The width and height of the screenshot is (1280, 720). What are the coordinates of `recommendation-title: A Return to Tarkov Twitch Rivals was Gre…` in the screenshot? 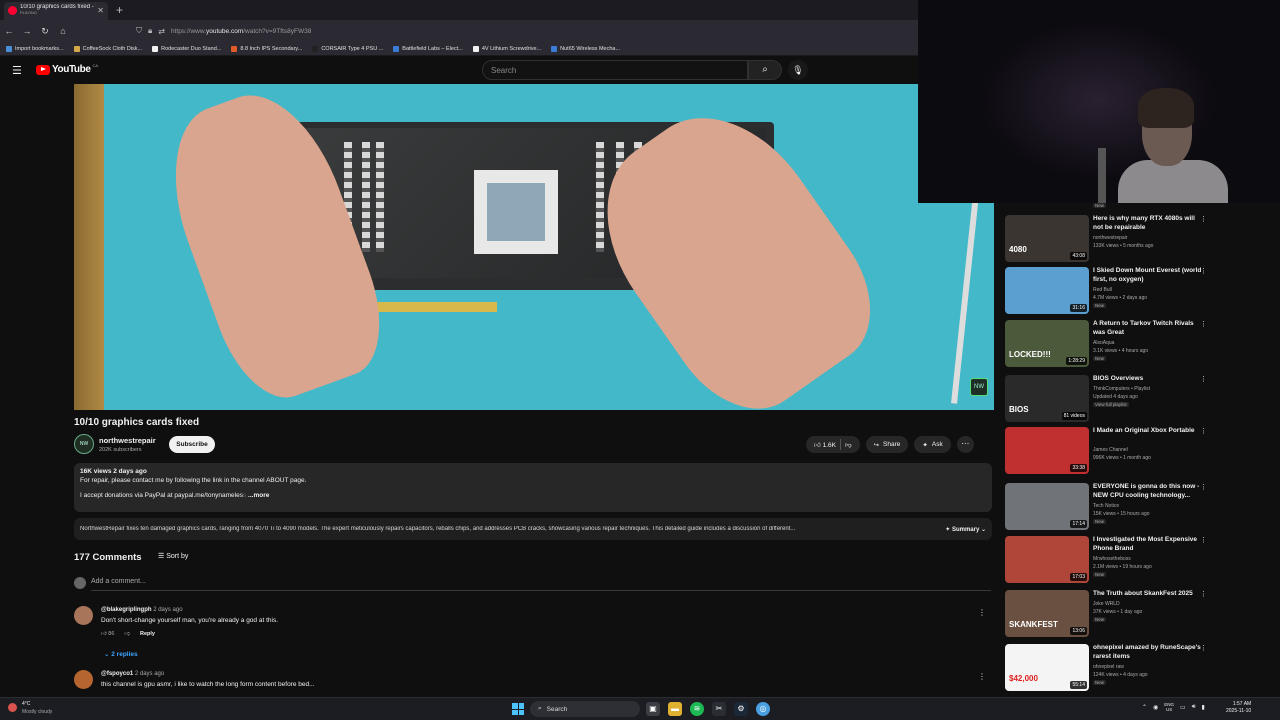 It's located at (1148, 328).